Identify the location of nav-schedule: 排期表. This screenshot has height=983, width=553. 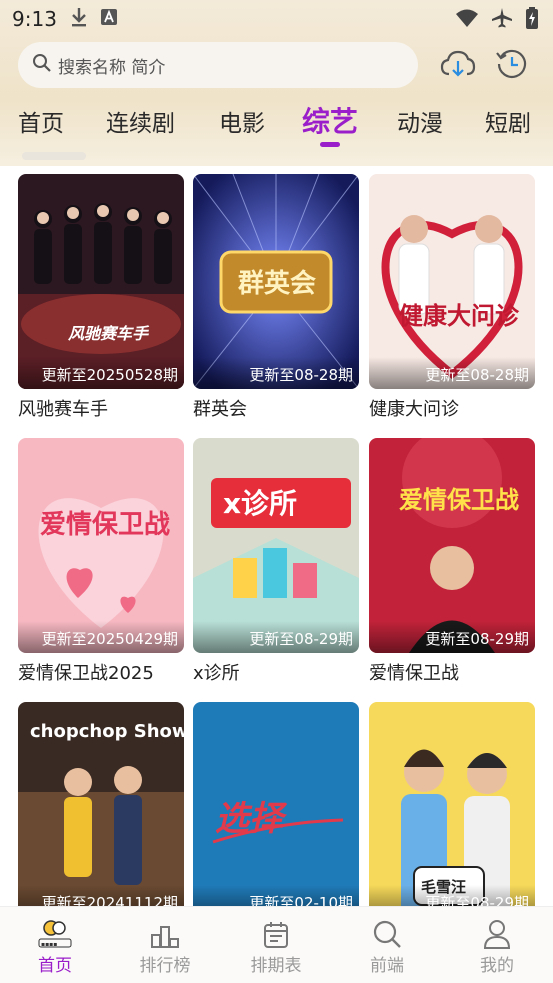
(276, 946).